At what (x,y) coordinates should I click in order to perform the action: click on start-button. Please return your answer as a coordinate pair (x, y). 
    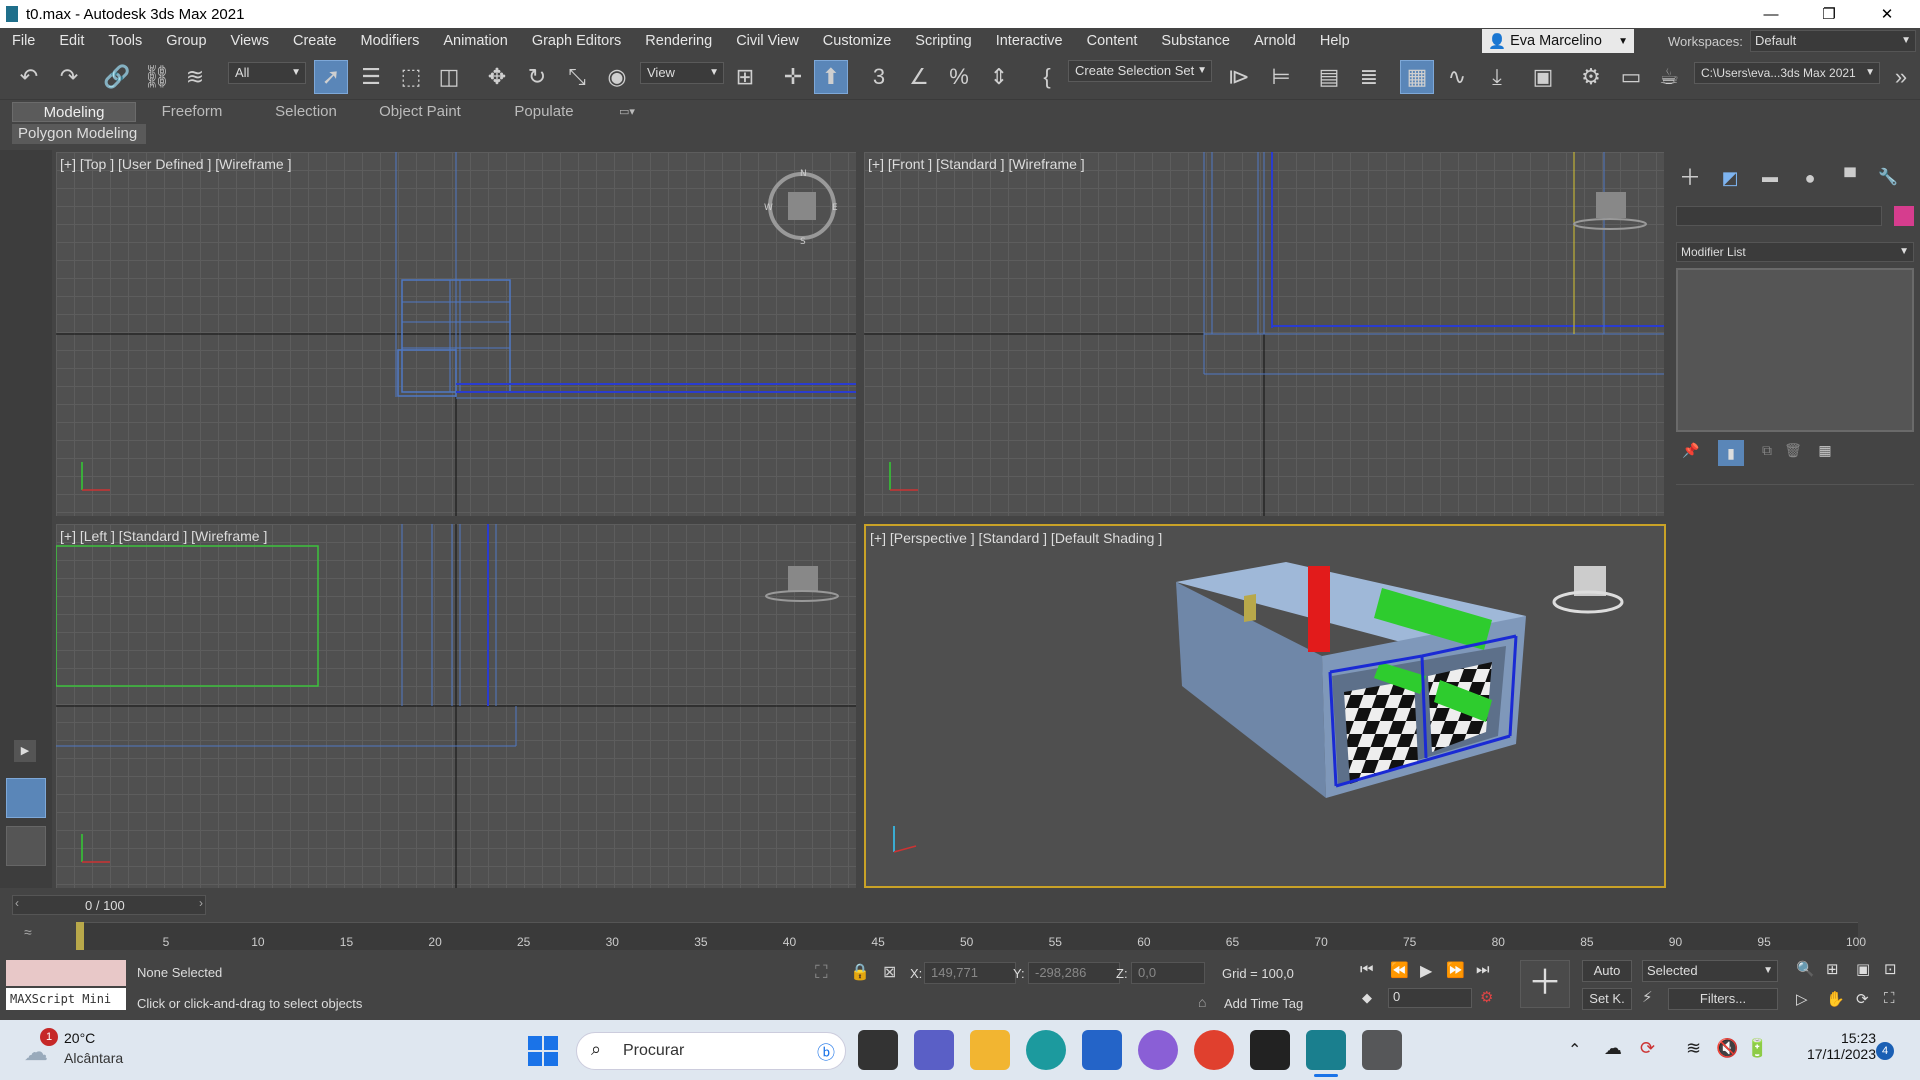
    Looking at the image, I should click on (543, 1051).